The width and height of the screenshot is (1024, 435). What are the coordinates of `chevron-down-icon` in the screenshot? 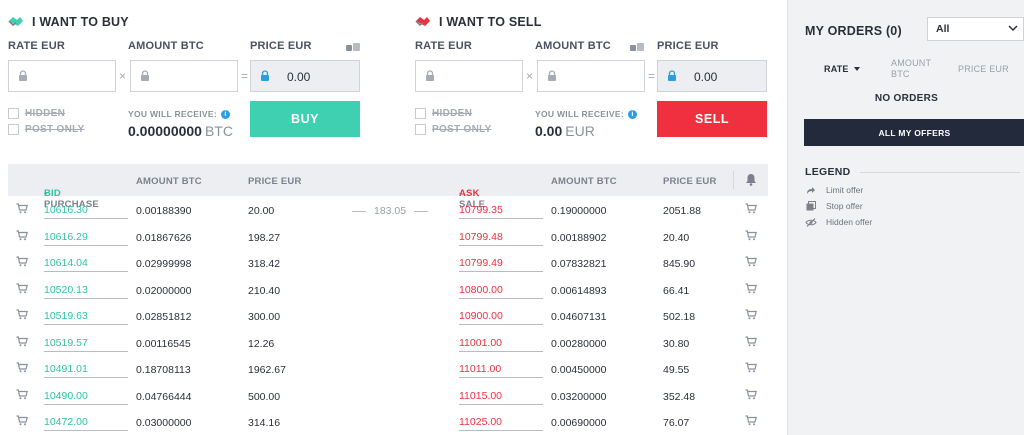 It's located at (1013, 28).